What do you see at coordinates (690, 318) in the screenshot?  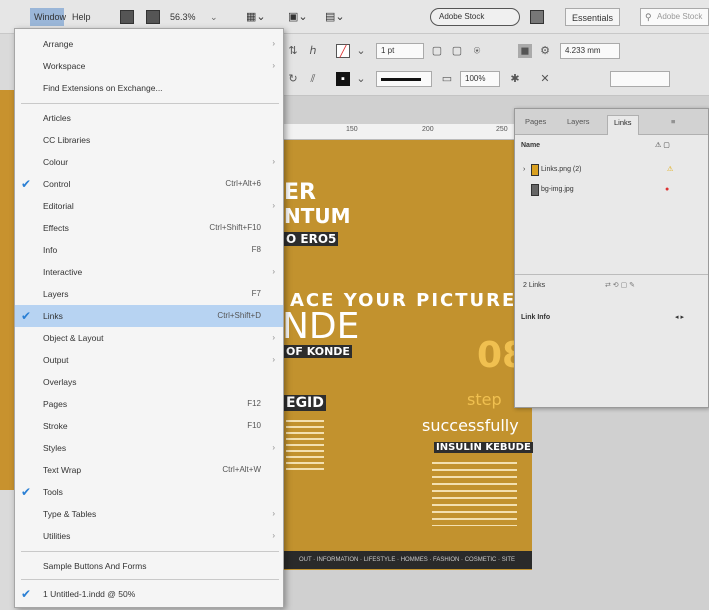 I see `link-info-nav-icons: ◂ ▸` at bounding box center [690, 318].